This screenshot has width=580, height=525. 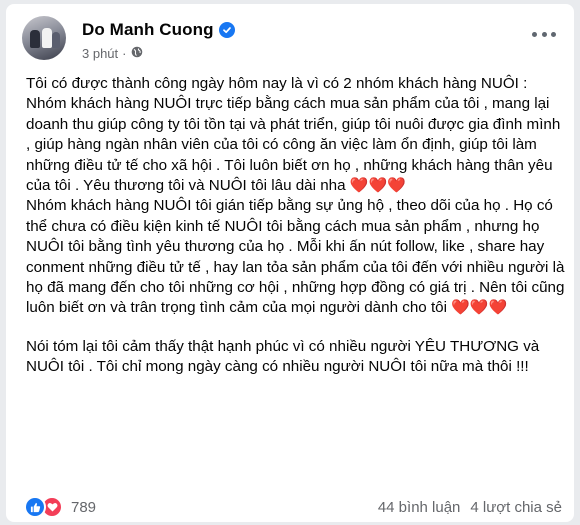 I want to click on more-options-icon, so click(x=544, y=34).